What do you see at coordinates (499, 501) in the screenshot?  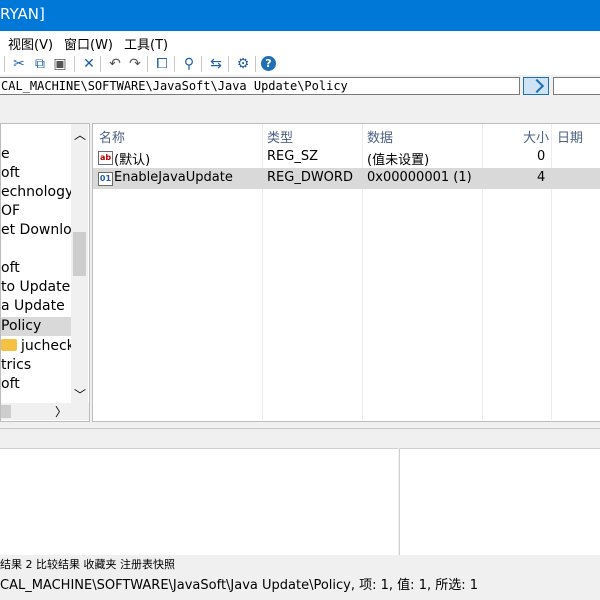 I see `details-pane` at bounding box center [499, 501].